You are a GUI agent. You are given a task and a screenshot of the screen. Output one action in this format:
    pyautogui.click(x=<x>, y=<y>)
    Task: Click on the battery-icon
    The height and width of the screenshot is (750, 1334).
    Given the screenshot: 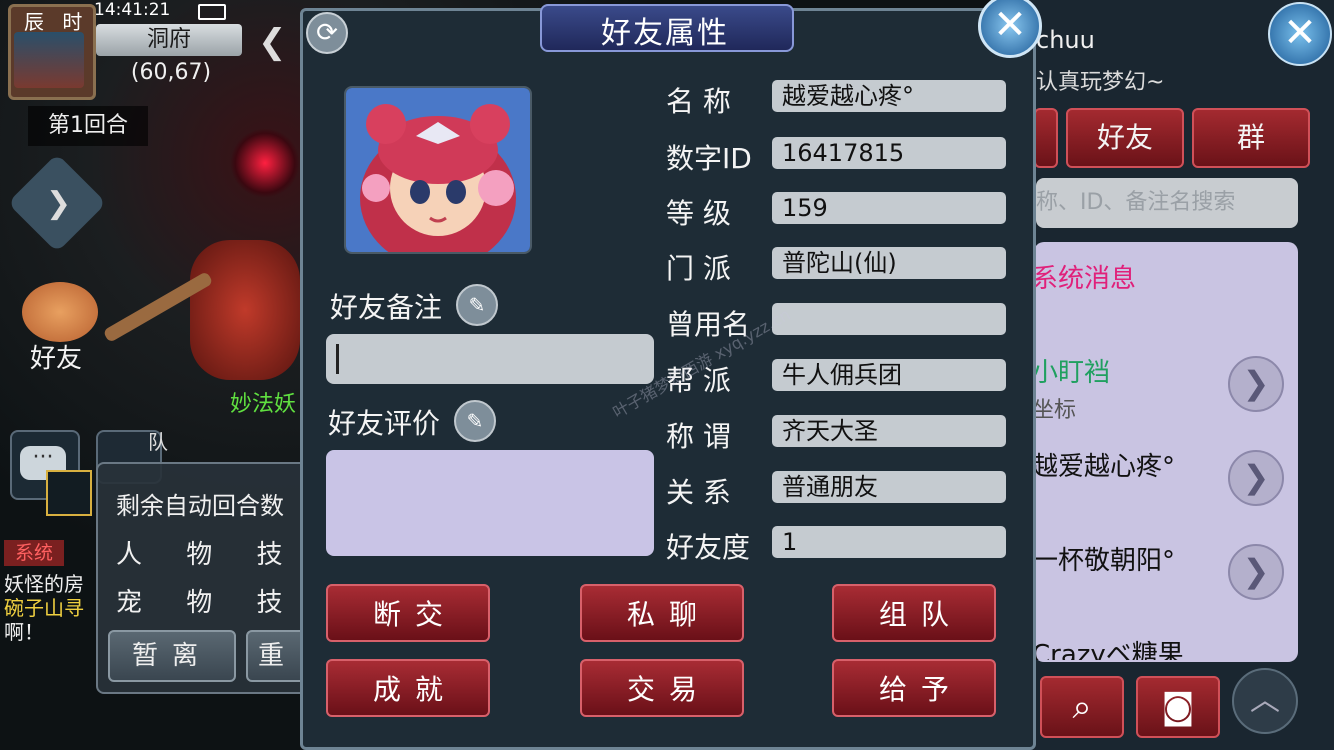 What is the action you would take?
    pyautogui.click(x=212, y=12)
    